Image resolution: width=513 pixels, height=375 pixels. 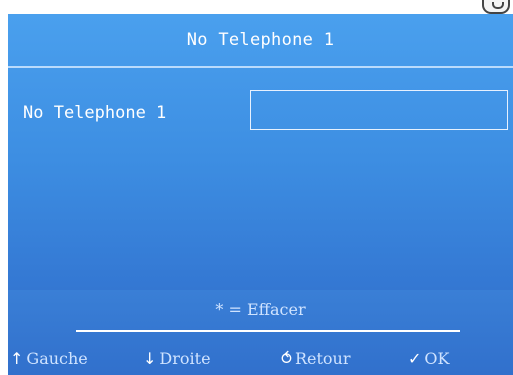 I want to click on softkey-gauche: ↑ Gauche, so click(x=49, y=359).